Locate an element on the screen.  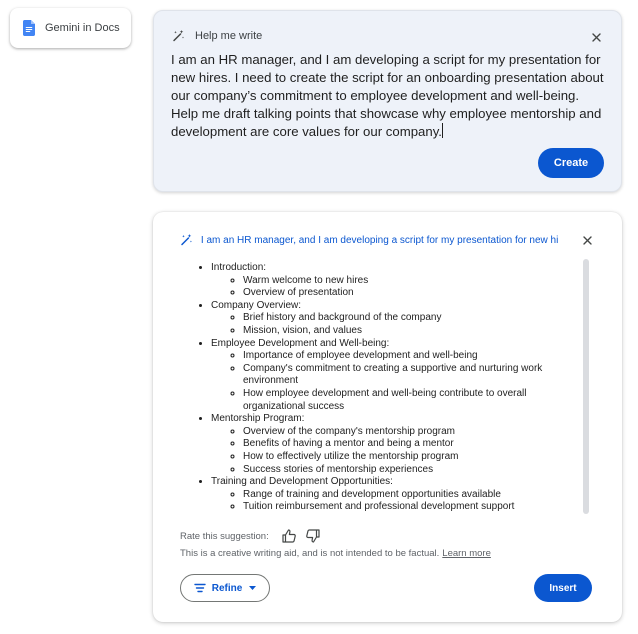
outline-item-label: Mentorship Program: is located at coordinates (258, 419).